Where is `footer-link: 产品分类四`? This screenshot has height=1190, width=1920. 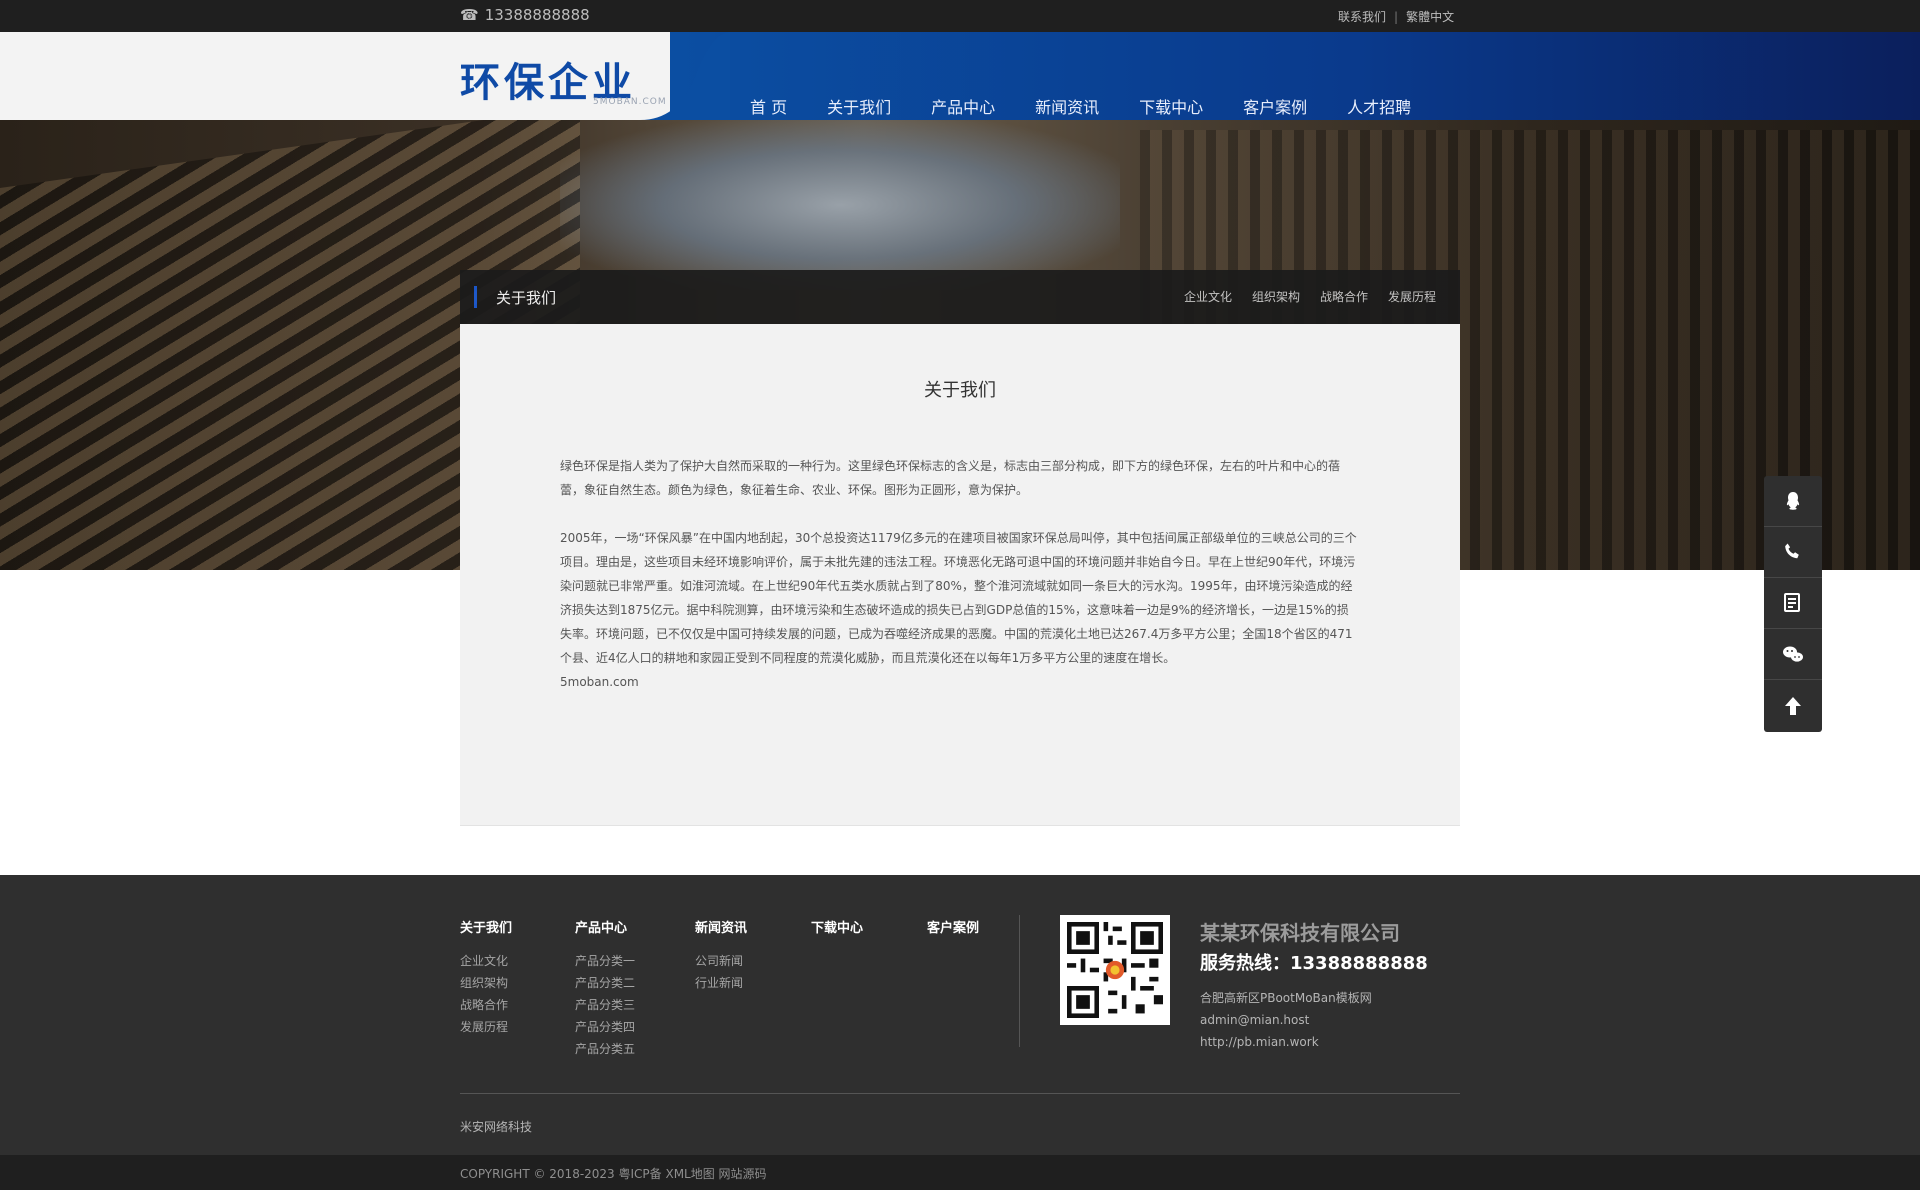 footer-link: 产品分类四 is located at coordinates (605, 1027).